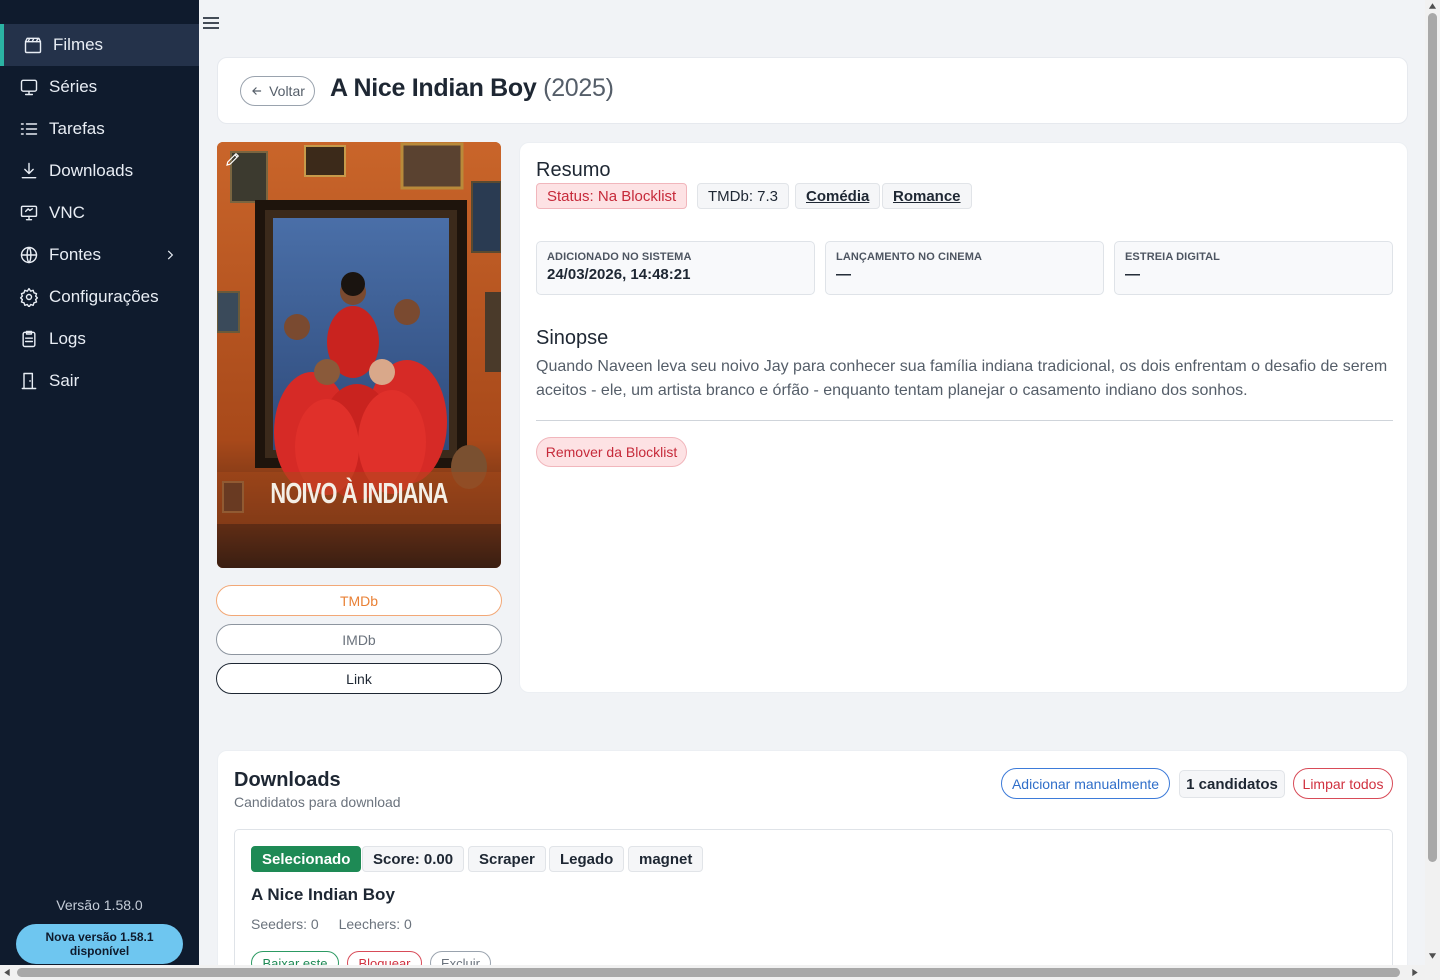  I want to click on legacy-badge: Legado, so click(587, 859).